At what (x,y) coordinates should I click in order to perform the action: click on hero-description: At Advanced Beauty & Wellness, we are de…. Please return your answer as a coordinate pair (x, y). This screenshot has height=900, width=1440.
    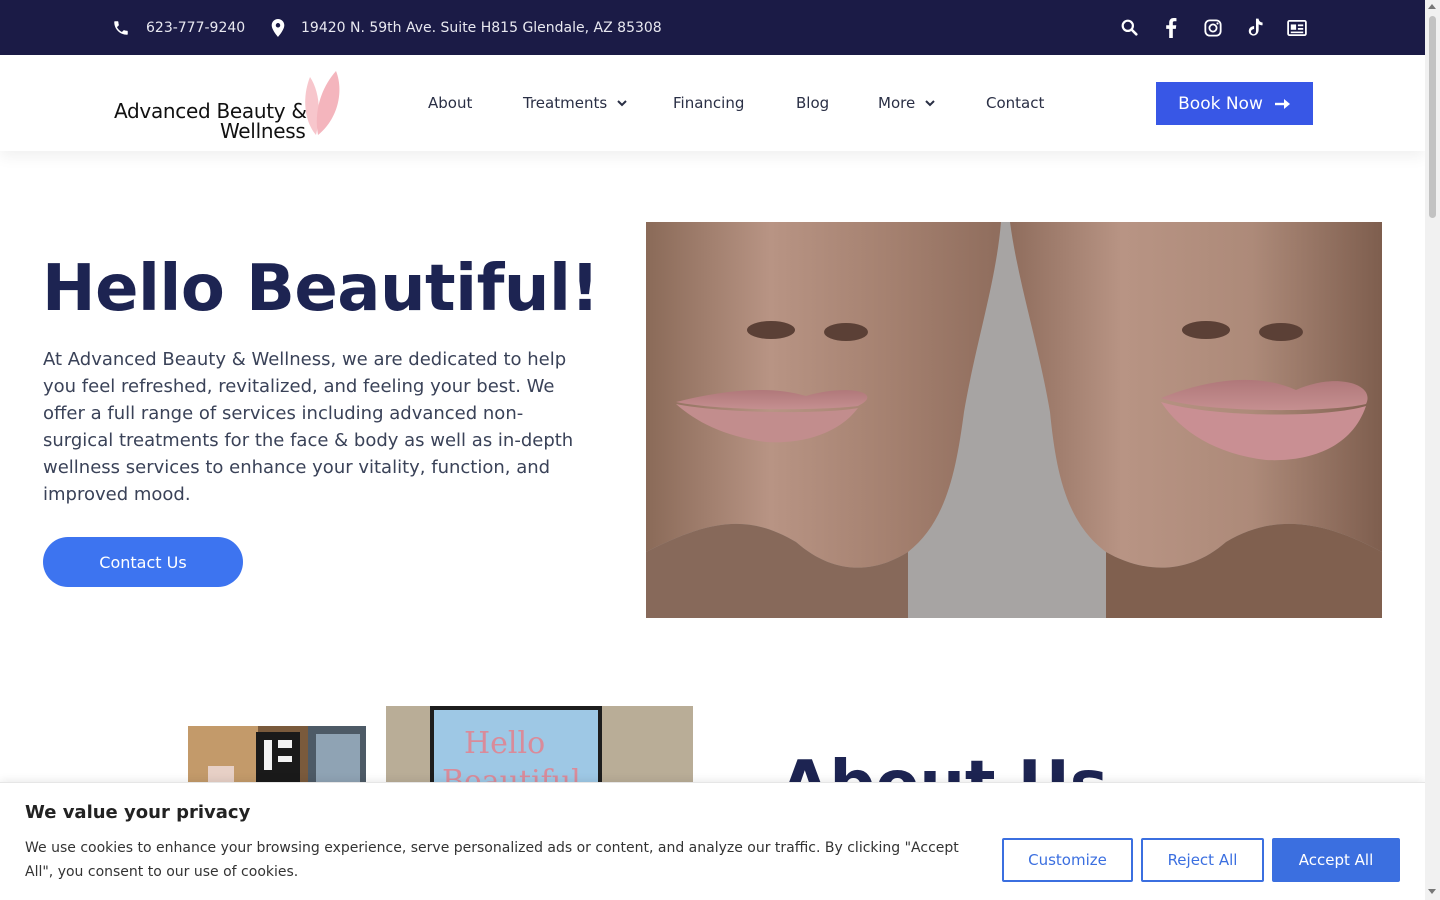
    Looking at the image, I should click on (308, 427).